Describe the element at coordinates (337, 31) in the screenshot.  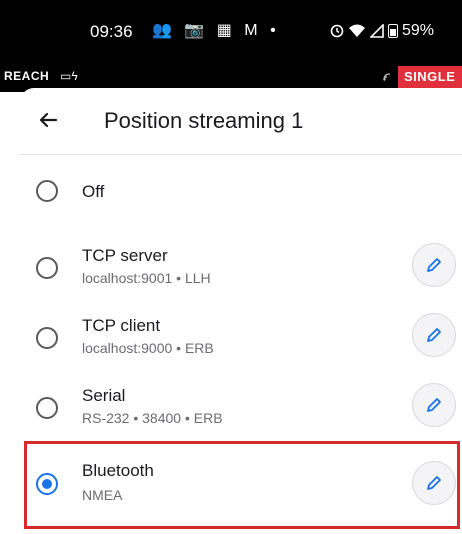
I see `alarm-icon` at that location.